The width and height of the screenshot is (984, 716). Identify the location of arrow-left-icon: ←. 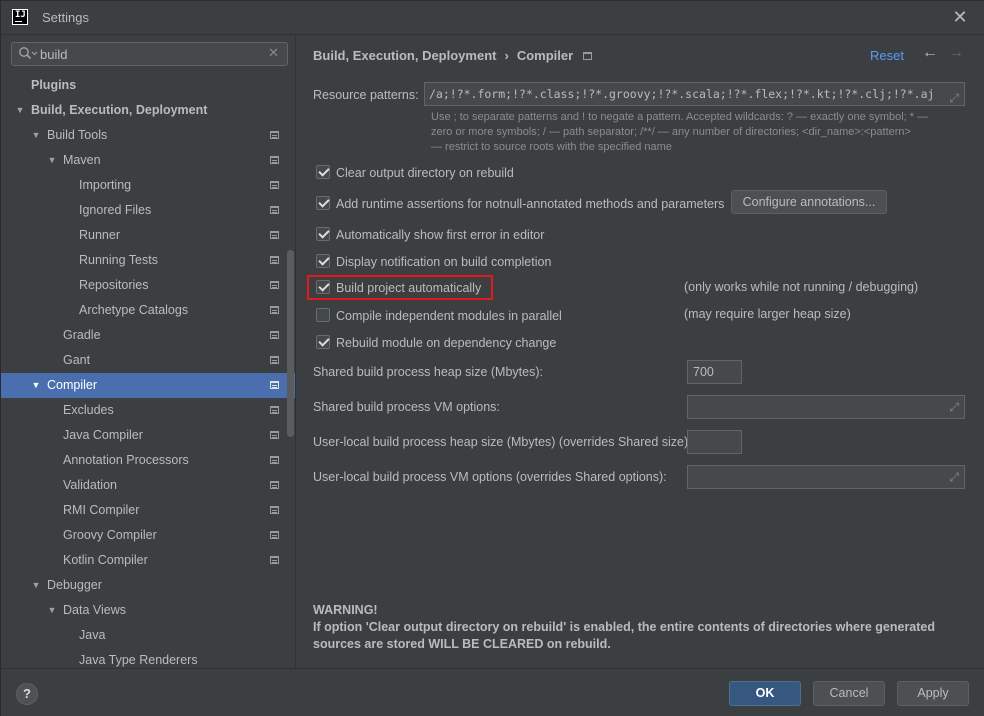
(930, 53).